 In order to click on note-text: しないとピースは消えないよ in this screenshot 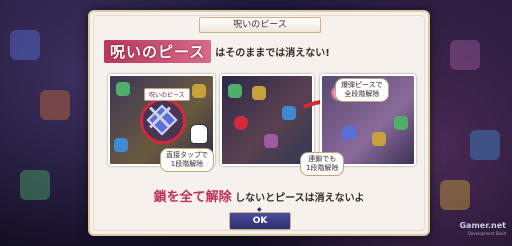, I will do `click(300, 198)`.